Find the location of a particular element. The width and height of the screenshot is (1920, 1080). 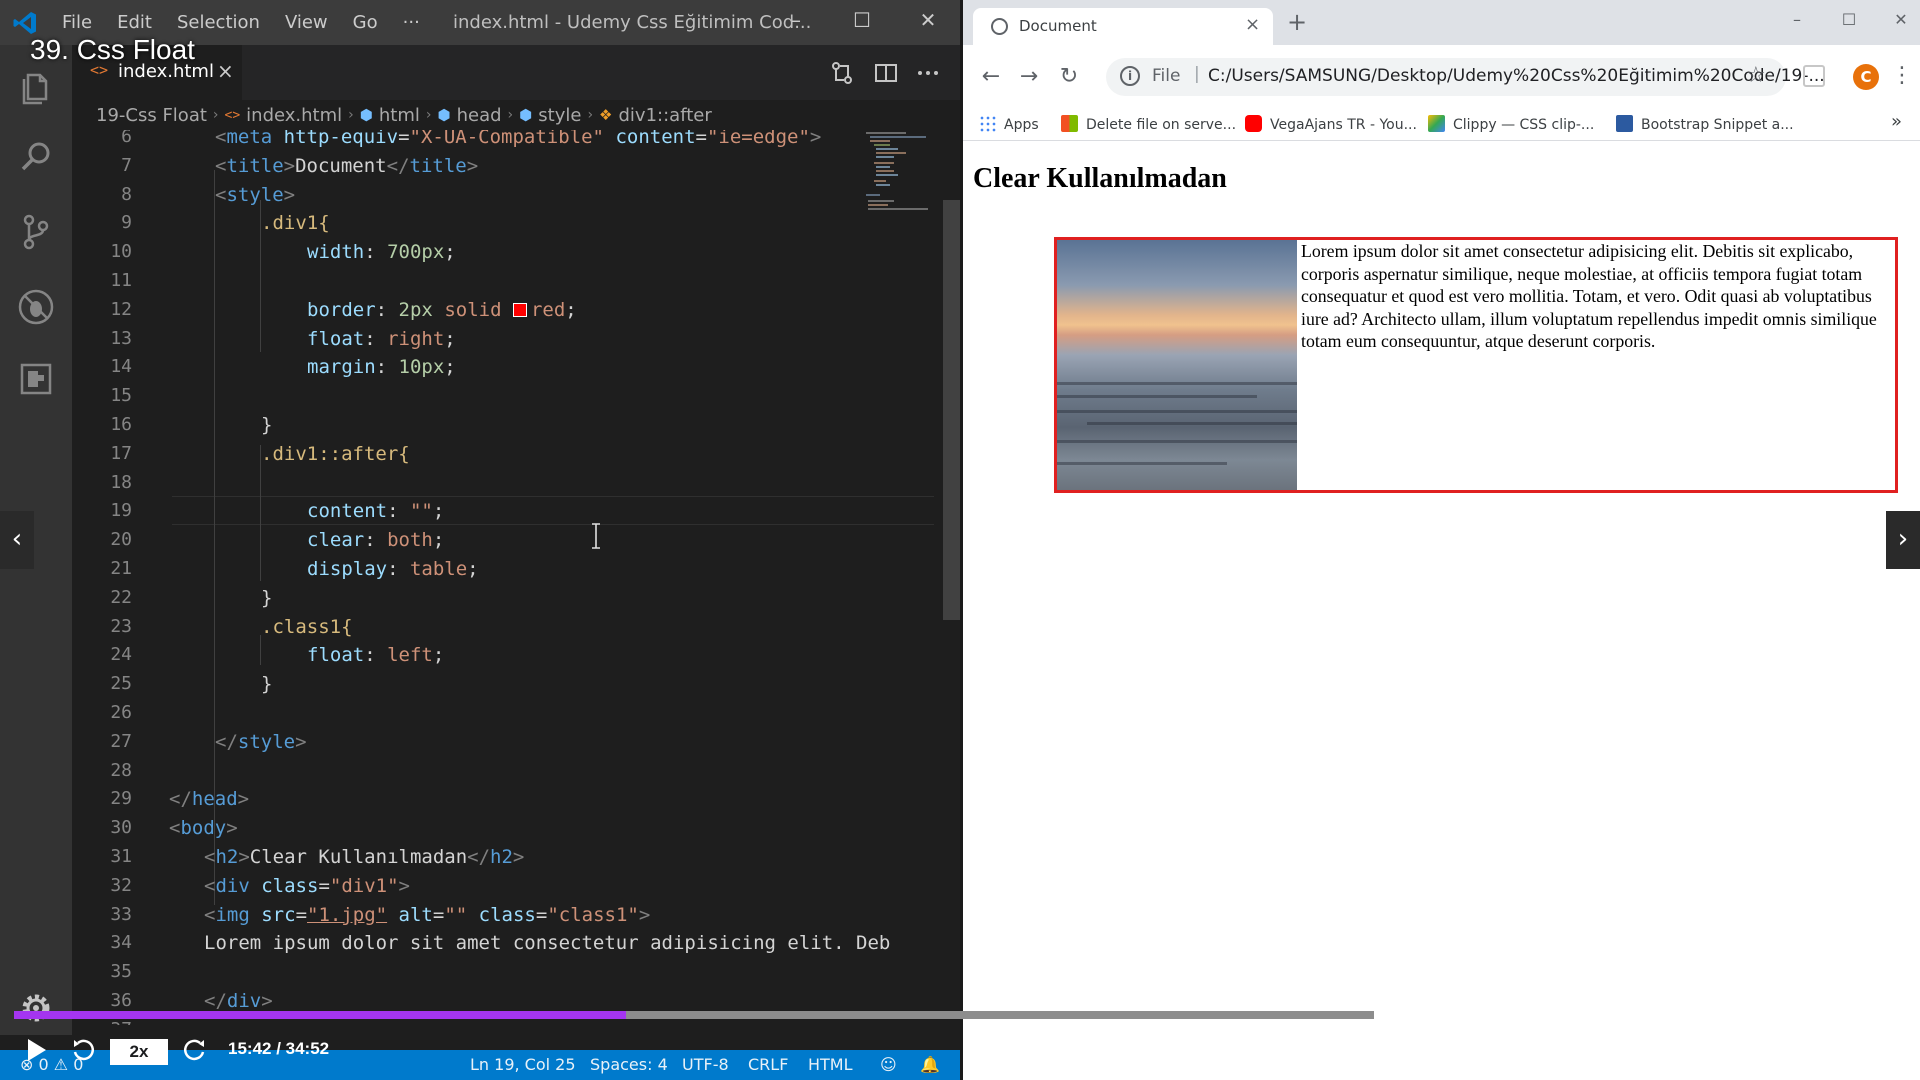

editor-tab-bar: <> index.html × is located at coordinates (516, 72).